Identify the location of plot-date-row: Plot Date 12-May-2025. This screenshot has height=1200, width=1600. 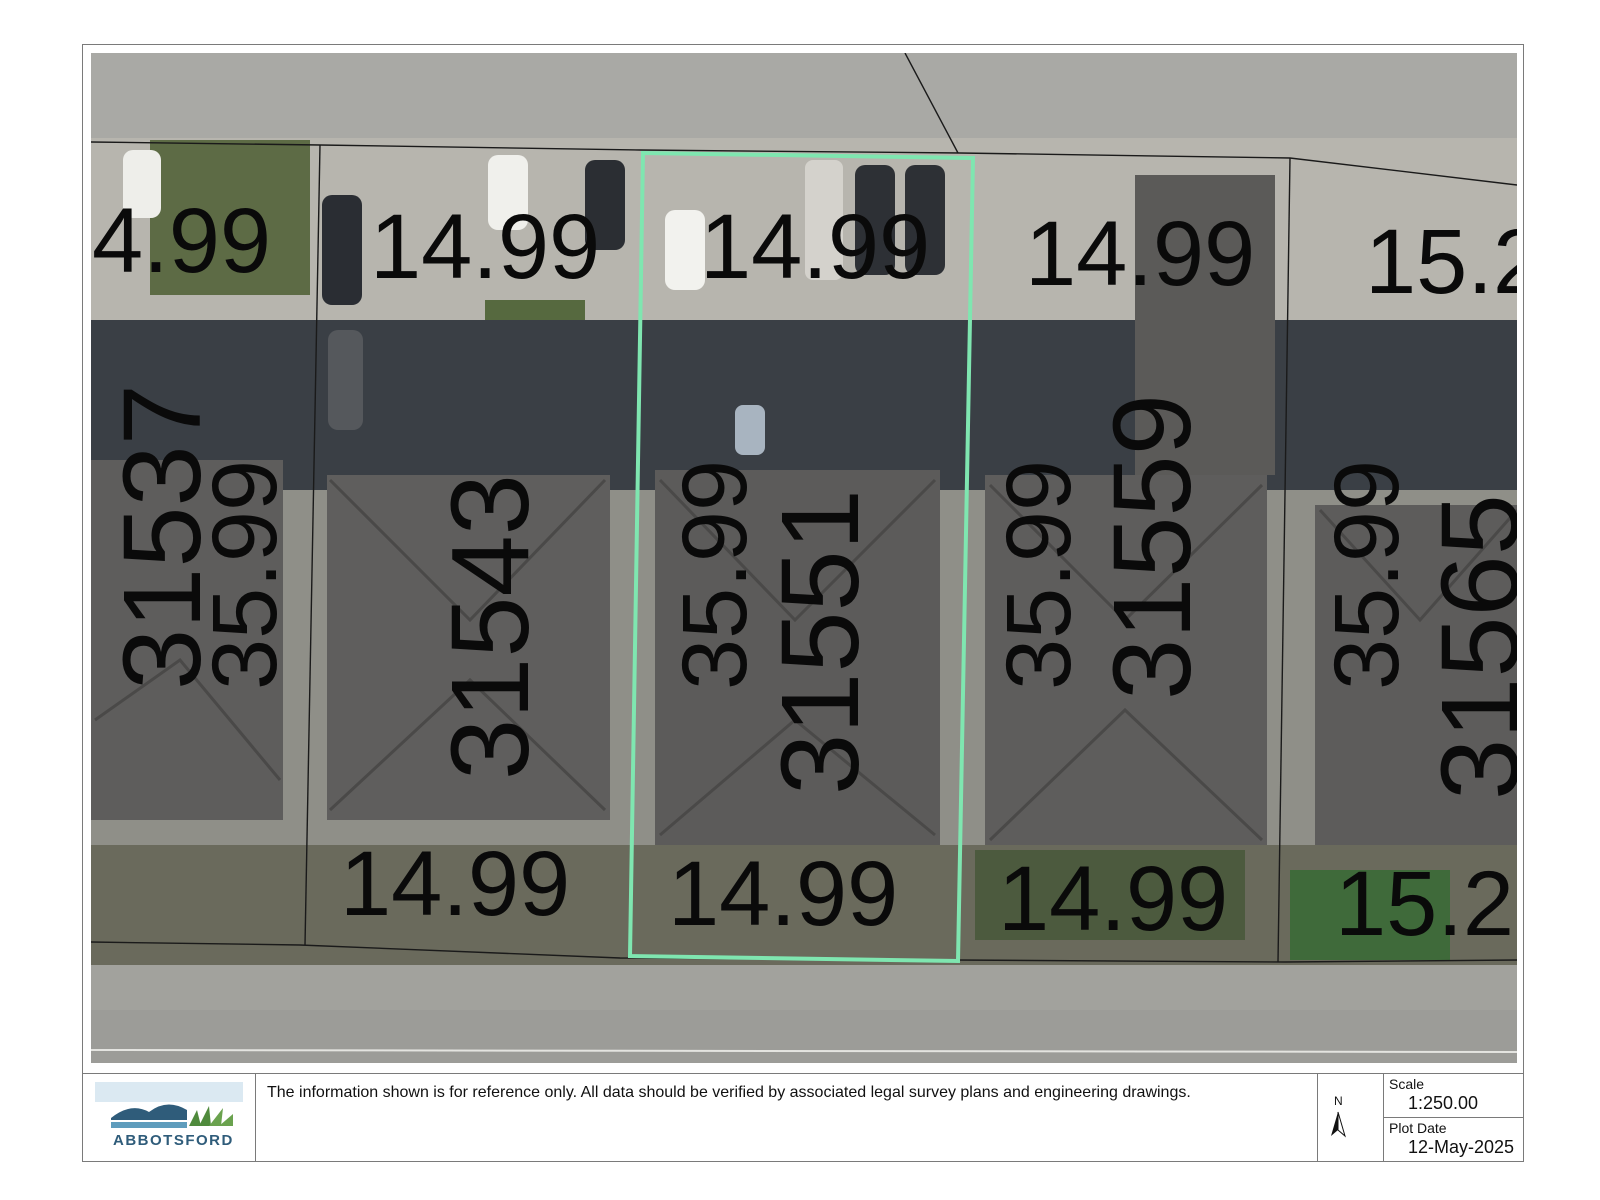
(1453, 1140).